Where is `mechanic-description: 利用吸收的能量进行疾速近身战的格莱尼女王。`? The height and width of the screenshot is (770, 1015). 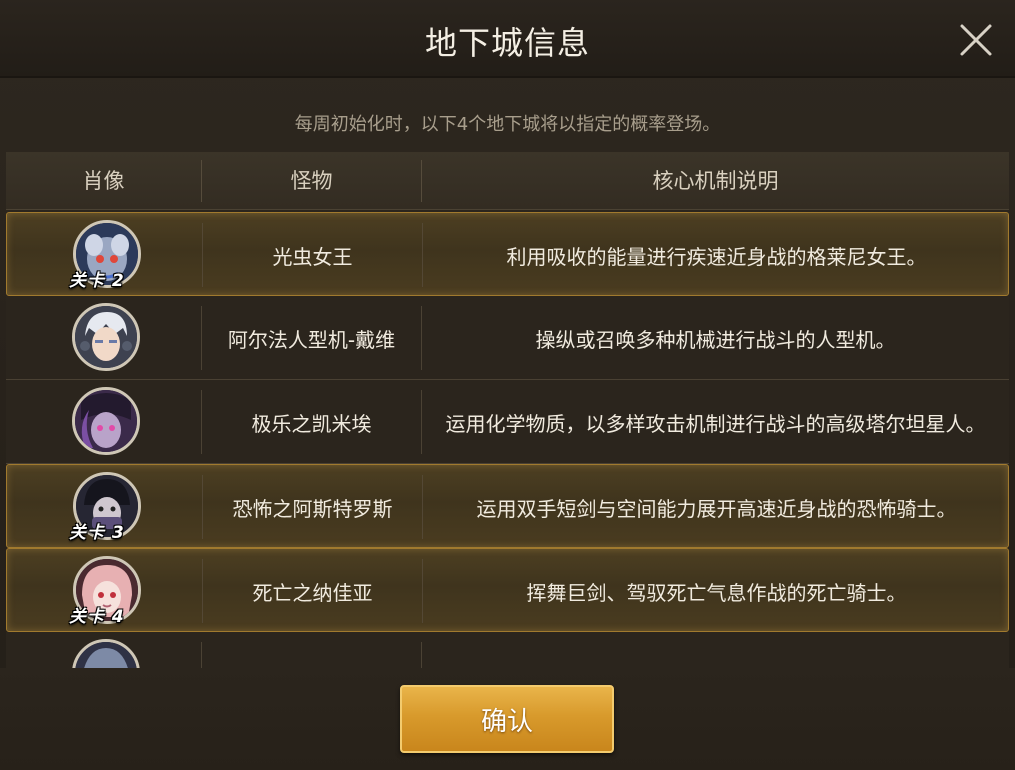
mechanic-description: 利用吸收的能量进行疾速近身战的格莱尼女王。 is located at coordinates (716, 256).